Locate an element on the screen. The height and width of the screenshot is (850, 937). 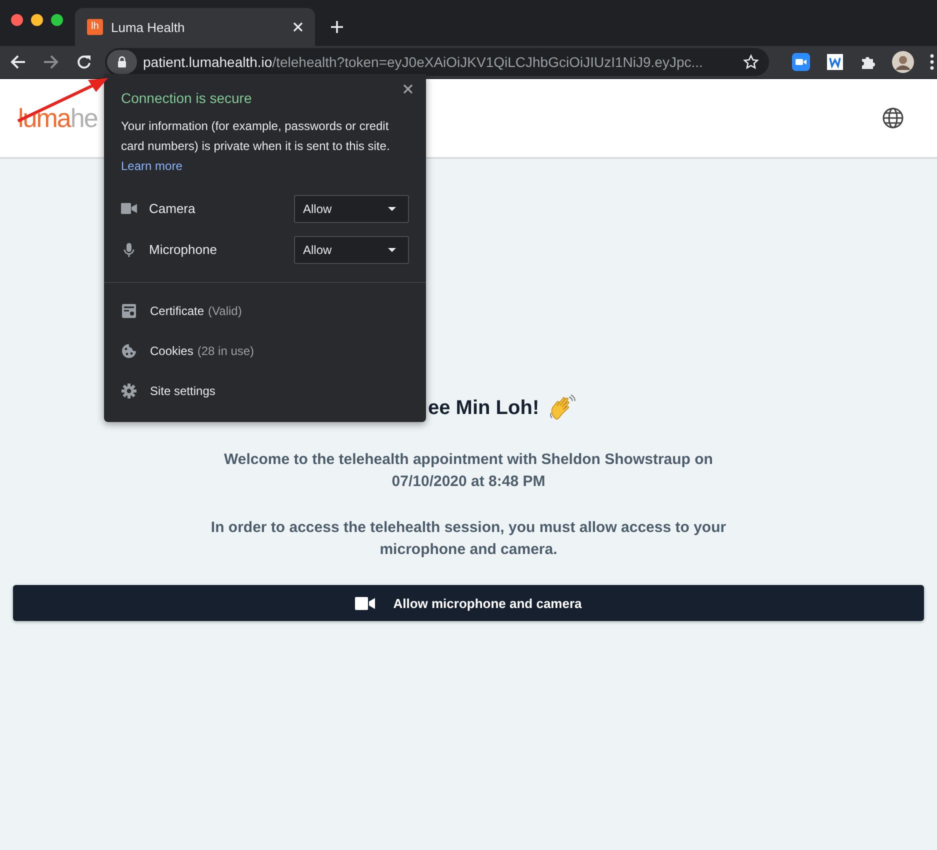
info-text: Welcome to the telehealth appointment with Sheldon Showstraup on 07/10/2020 at 8:48 PM is located at coordinates (468, 471).